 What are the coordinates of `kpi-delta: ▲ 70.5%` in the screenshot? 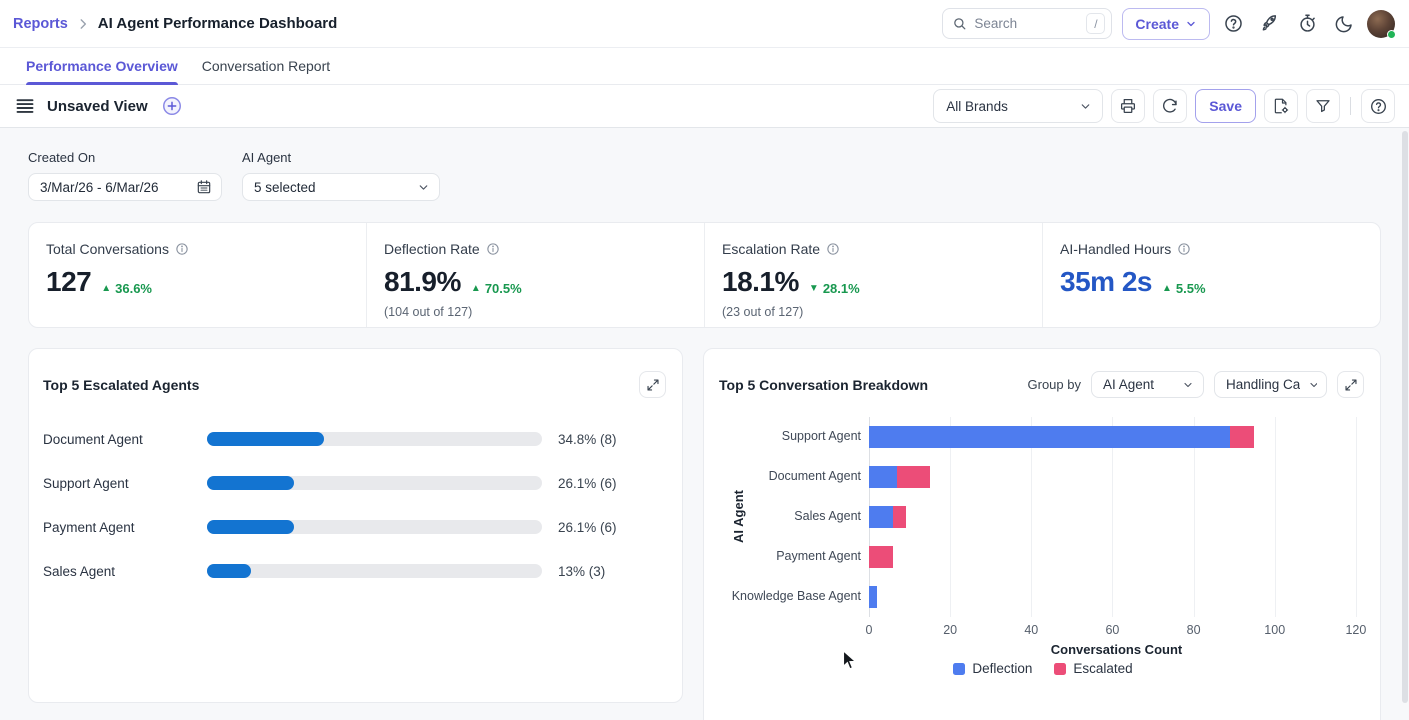 It's located at (496, 288).